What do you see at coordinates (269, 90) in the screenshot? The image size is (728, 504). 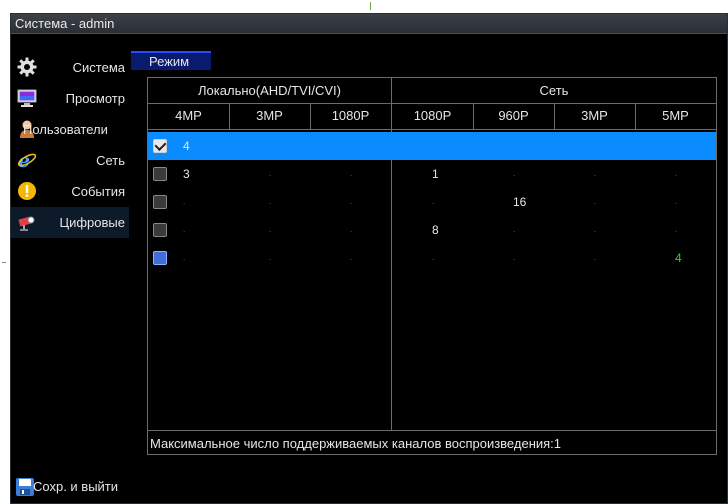 I see `group-header-local: Локально(AHD/TVI/CVI)` at bounding box center [269, 90].